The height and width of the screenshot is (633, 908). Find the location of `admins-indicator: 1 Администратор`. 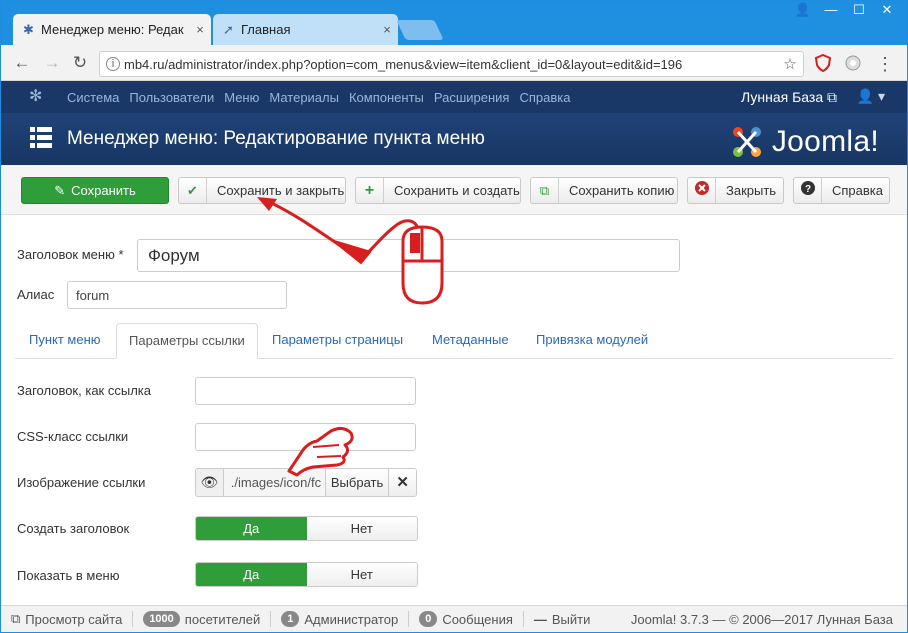

admins-indicator: 1 Администратор is located at coordinates (340, 619).